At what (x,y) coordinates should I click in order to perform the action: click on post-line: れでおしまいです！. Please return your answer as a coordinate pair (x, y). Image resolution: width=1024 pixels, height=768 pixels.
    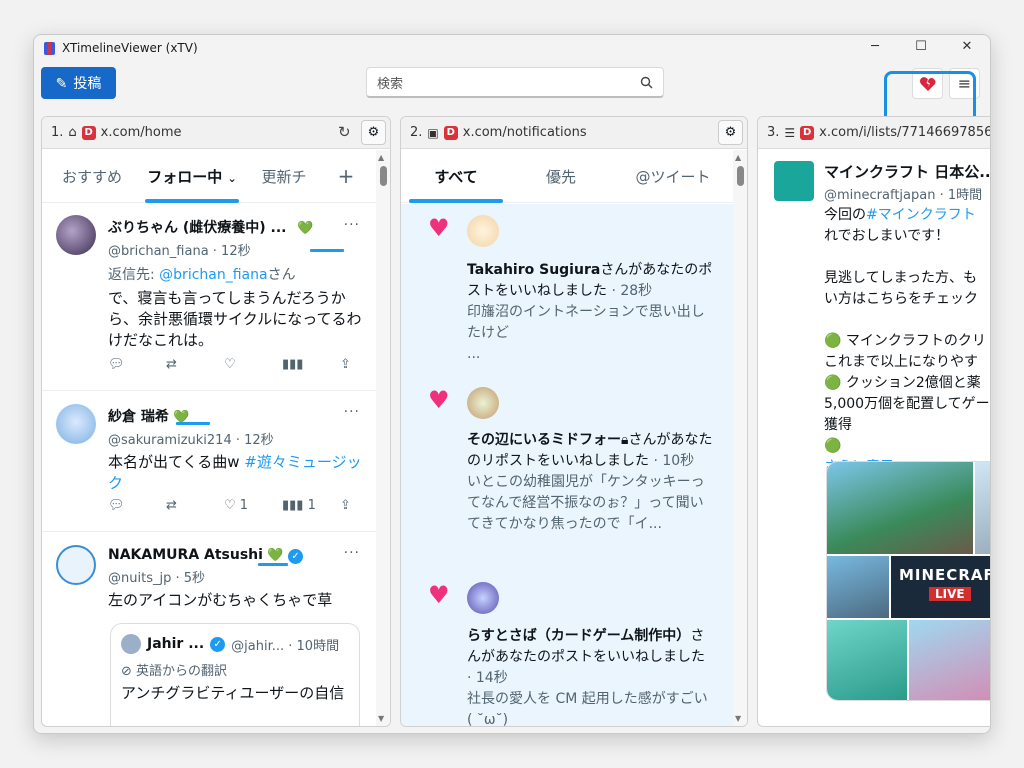
    Looking at the image, I should click on (887, 236).